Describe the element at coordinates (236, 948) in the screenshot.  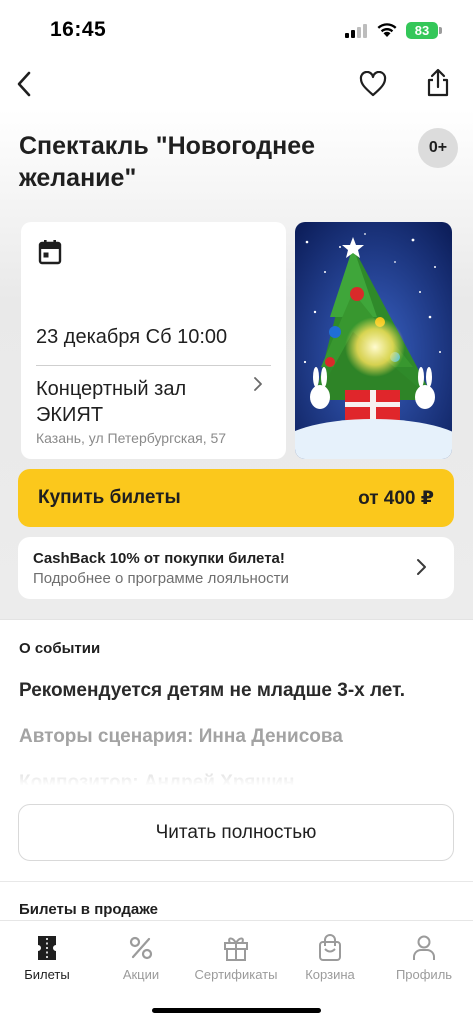
I see `gift-icon` at that location.